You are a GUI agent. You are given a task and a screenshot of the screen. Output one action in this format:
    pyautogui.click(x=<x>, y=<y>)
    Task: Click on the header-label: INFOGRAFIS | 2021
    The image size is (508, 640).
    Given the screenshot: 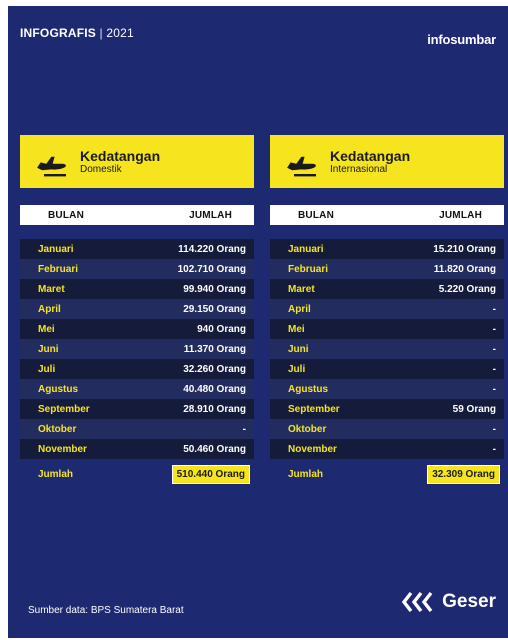 What is the action you would take?
    pyautogui.click(x=77, y=33)
    